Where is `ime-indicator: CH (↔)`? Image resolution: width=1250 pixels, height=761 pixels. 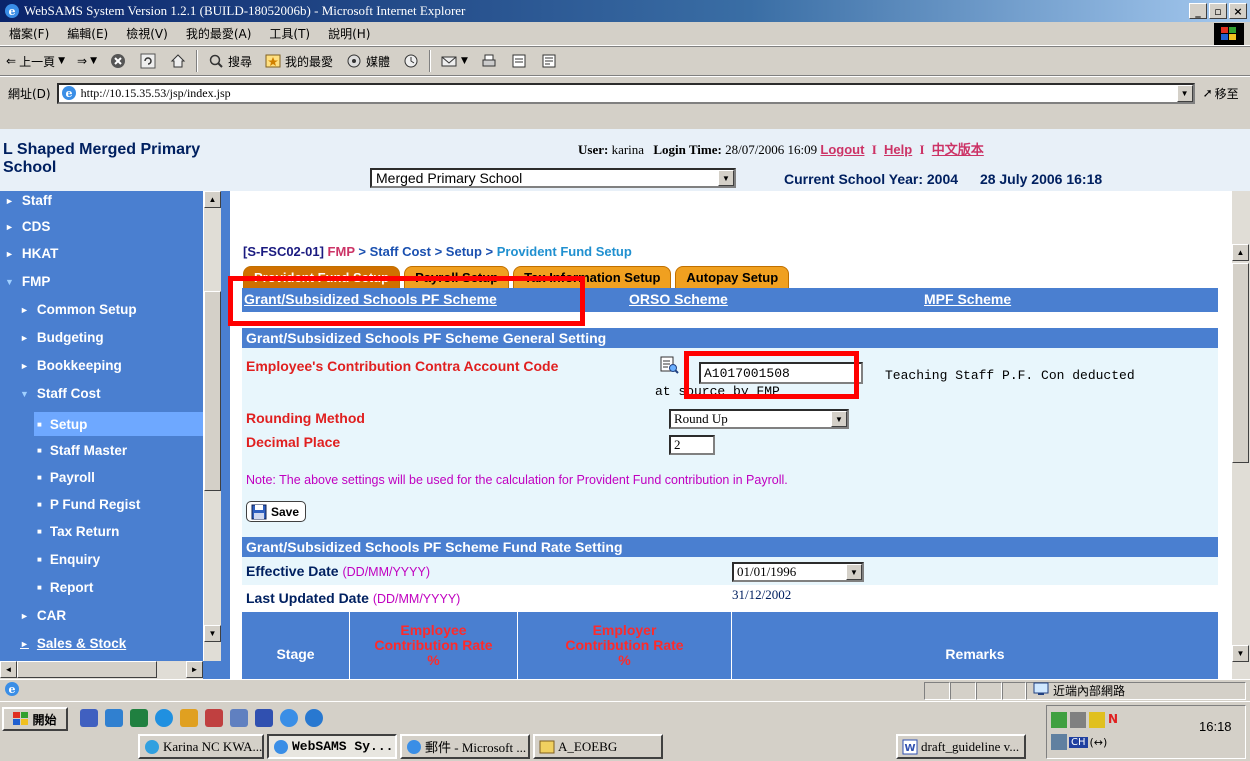
ime-indicator: CH (↔) is located at coordinates (1079, 742).